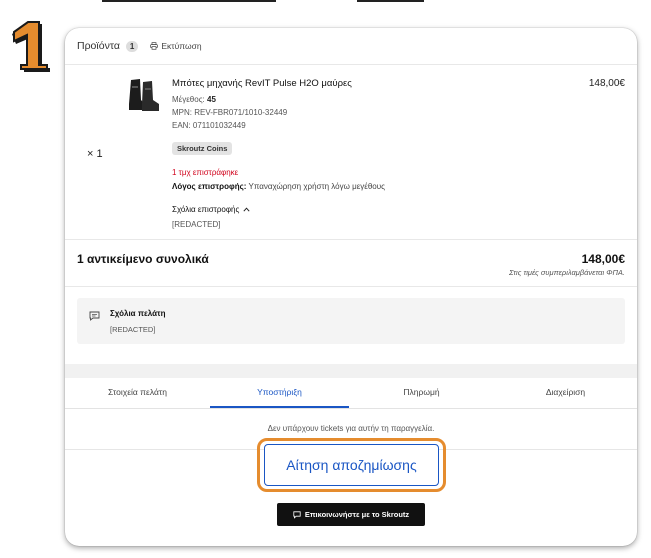 Image resolution: width=651 pixels, height=558 pixels. I want to click on print-link: Εκτύπωση, so click(176, 46).